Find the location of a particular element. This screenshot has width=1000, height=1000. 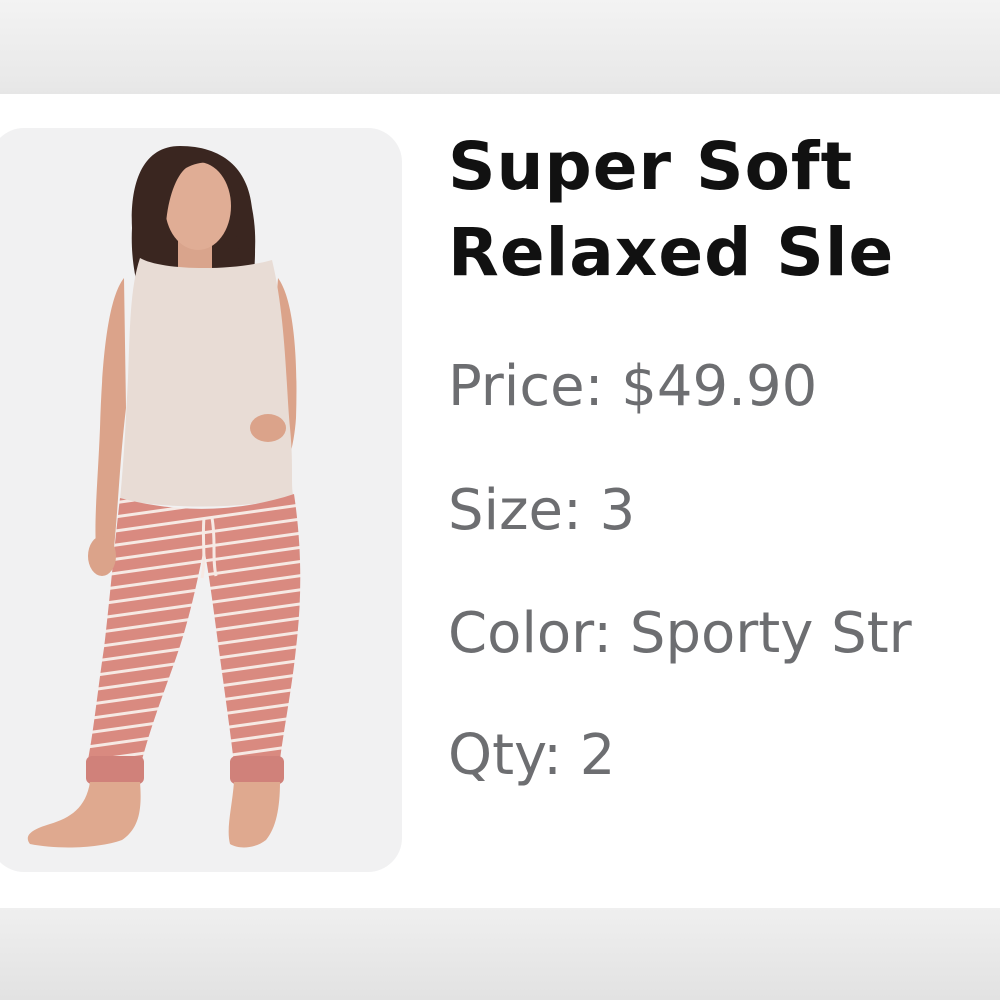

product-title-line-2: Relaxed Sle is located at coordinates (671, 252).